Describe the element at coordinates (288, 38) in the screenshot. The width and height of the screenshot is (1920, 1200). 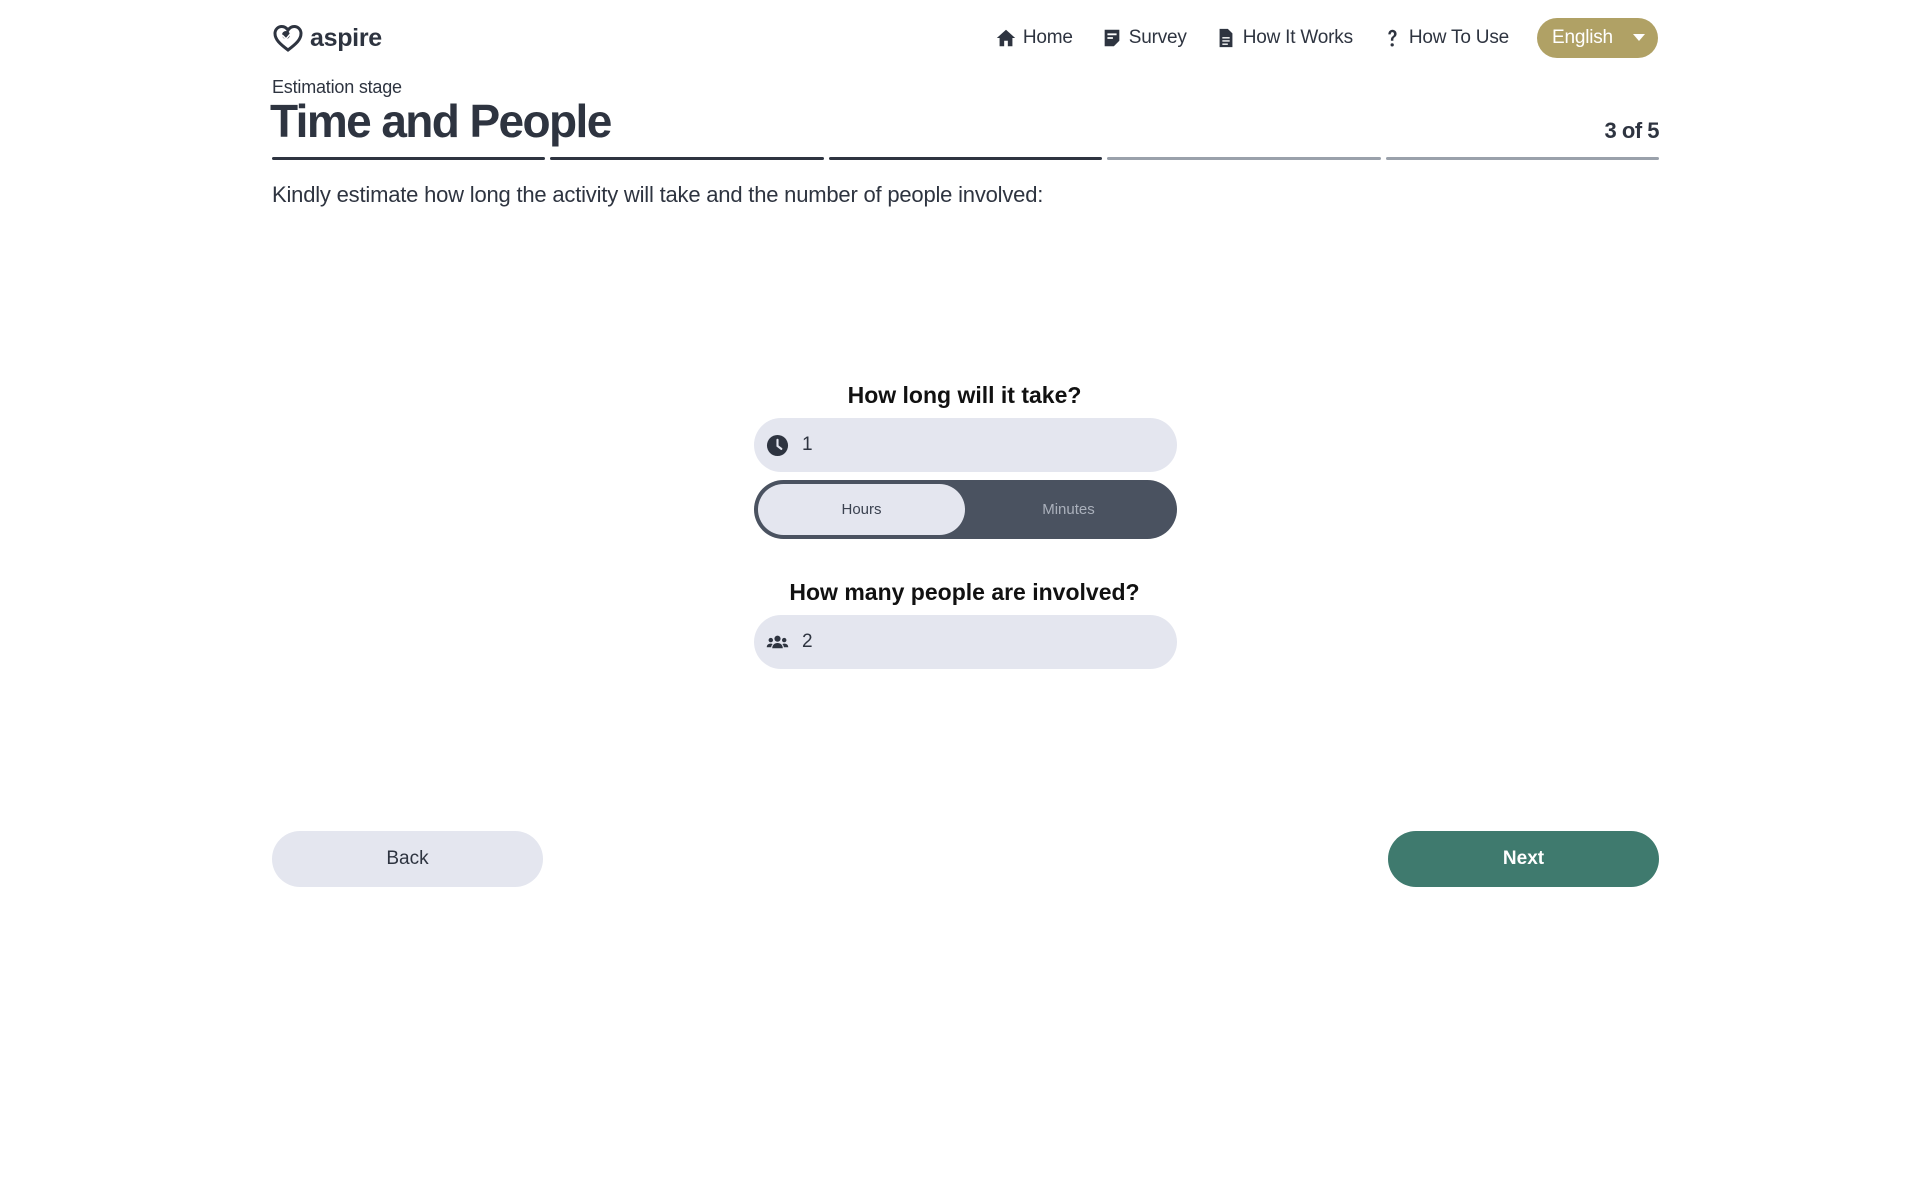
I see `heart-logo-icon` at that location.